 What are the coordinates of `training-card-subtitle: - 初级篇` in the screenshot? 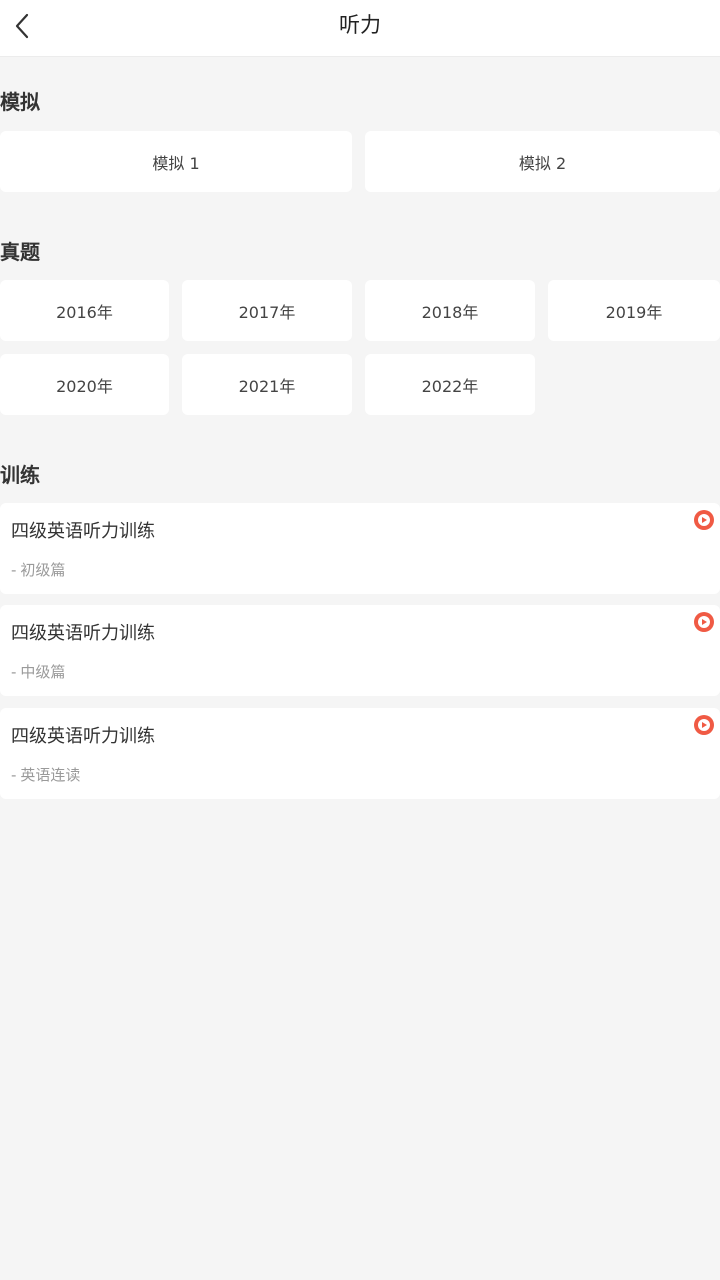 It's located at (38, 570).